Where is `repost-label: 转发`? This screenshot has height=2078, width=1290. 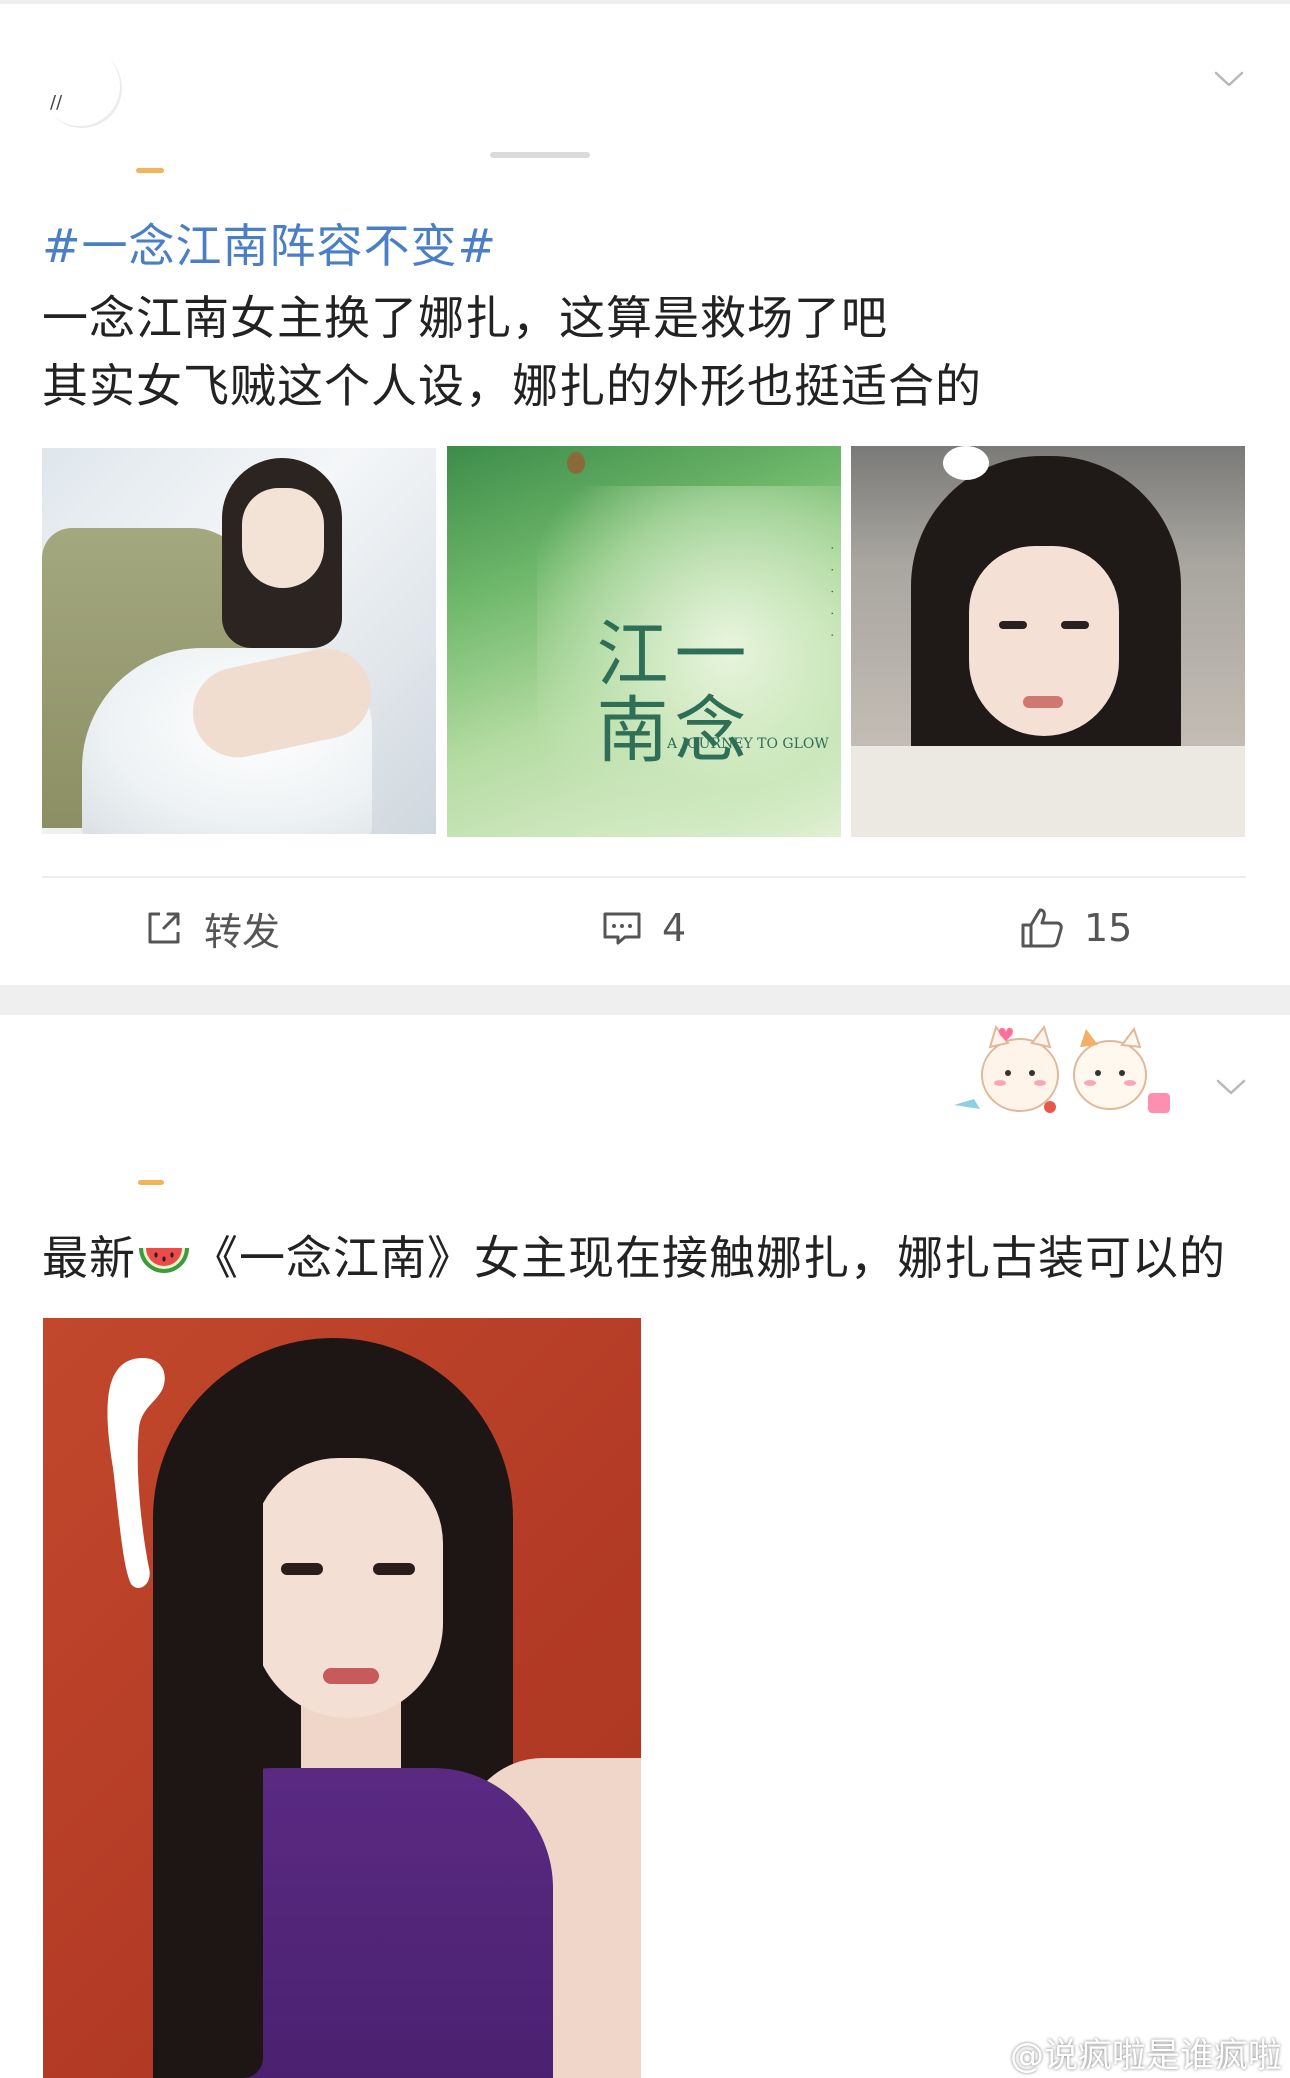
repost-label: 转发 is located at coordinates (242, 931).